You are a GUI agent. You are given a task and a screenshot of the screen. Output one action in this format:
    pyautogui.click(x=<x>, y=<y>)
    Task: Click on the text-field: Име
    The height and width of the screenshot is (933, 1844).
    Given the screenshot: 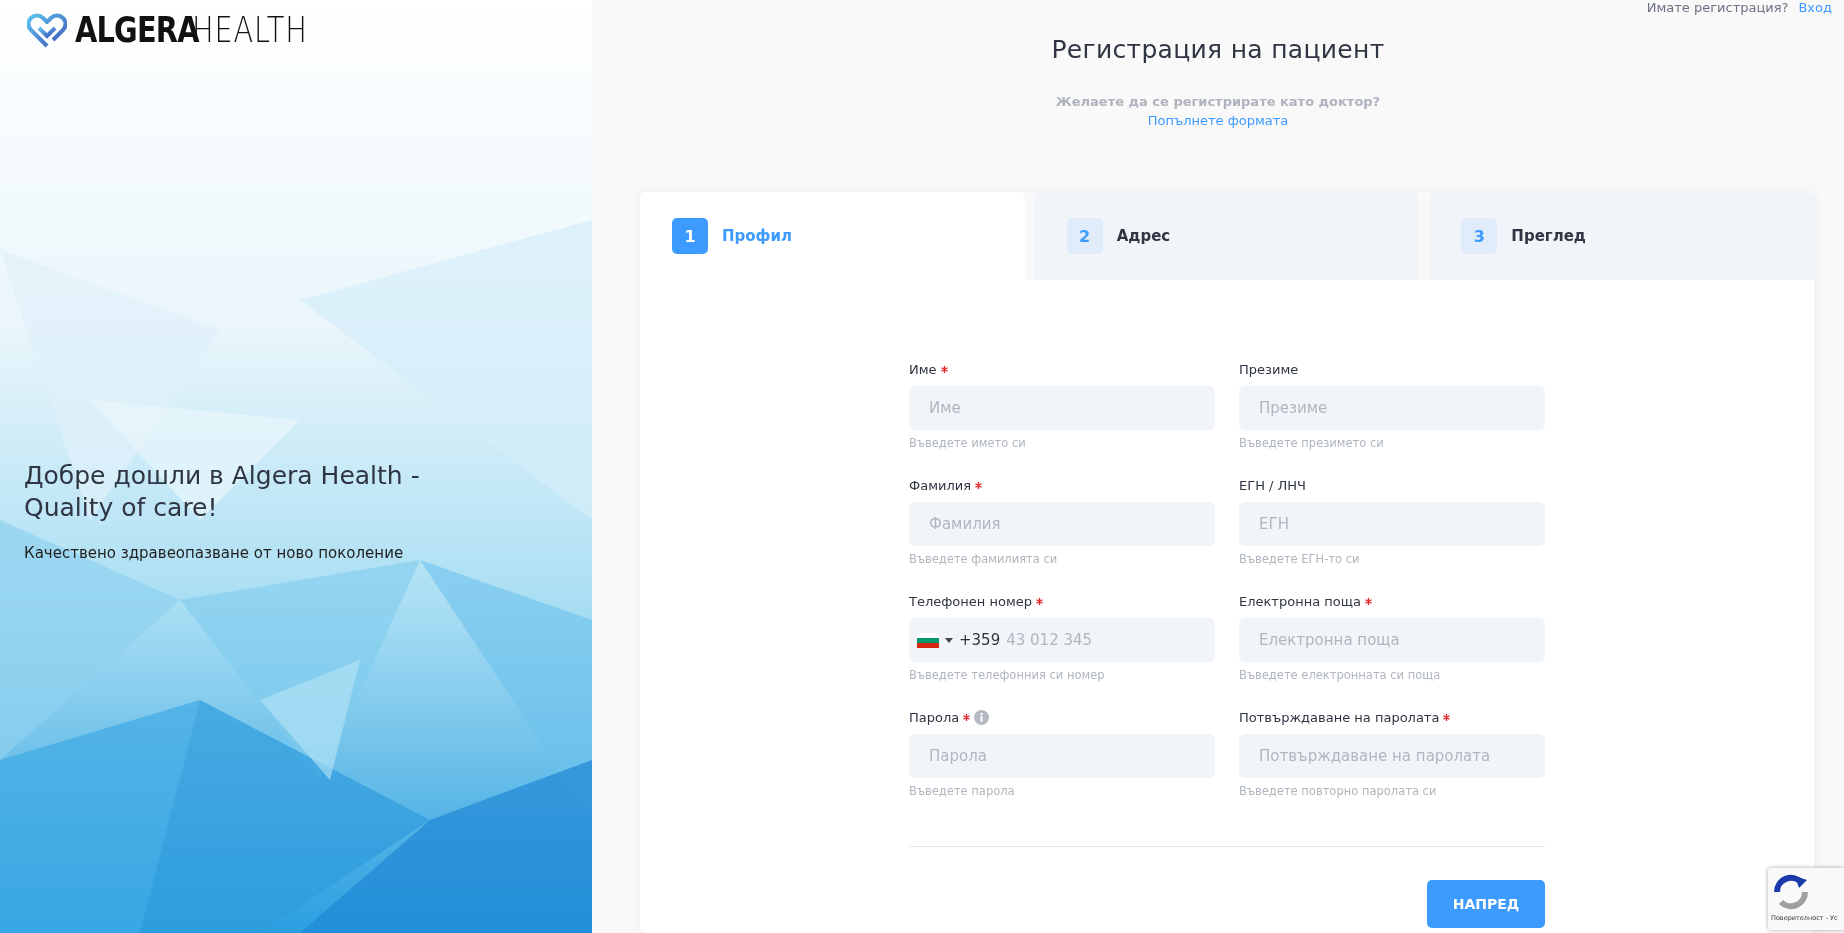 What is the action you would take?
    pyautogui.click(x=1062, y=408)
    